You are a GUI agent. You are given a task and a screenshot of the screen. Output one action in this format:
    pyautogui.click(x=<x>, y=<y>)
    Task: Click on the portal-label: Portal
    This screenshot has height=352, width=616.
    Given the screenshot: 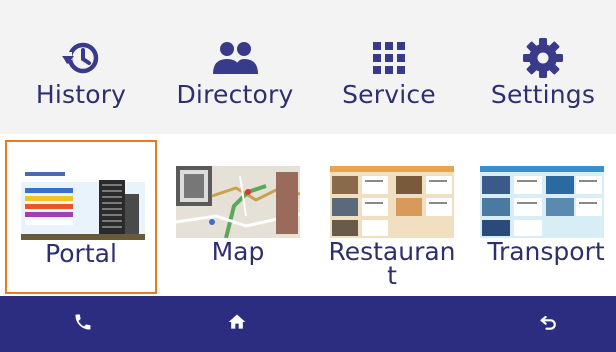 What is the action you would take?
    pyautogui.click(x=81, y=253)
    